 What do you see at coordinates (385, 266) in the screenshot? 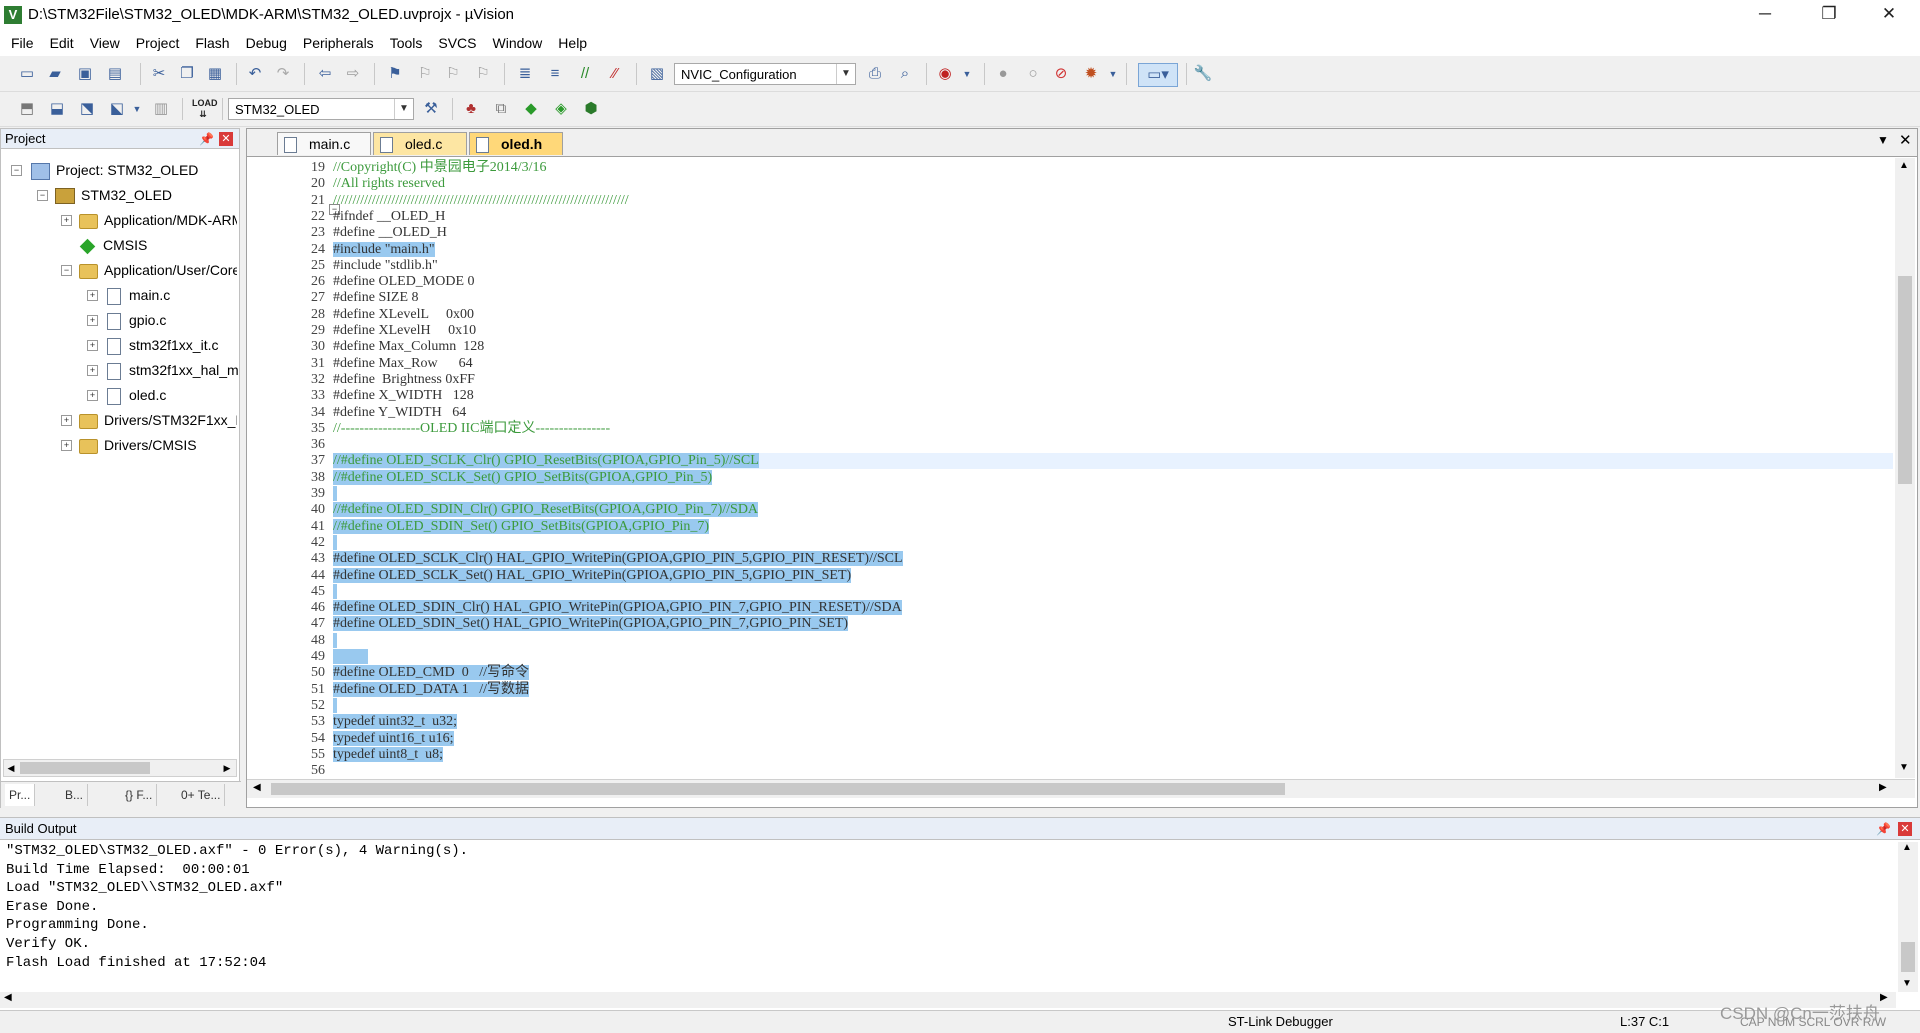
I see `code-line: #include "stdlib.h"` at bounding box center [385, 266].